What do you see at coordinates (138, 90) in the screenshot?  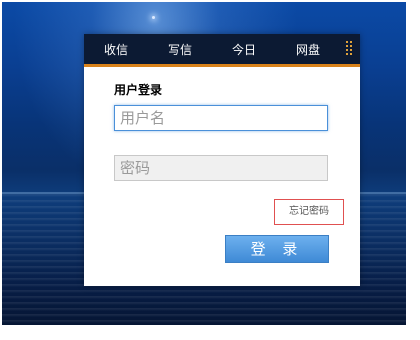 I see `login-title: 用户登录` at bounding box center [138, 90].